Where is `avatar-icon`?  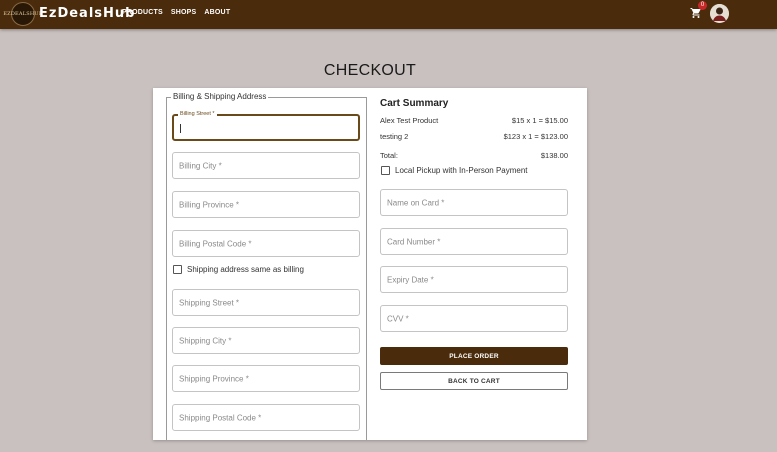
avatar-icon is located at coordinates (719, 13).